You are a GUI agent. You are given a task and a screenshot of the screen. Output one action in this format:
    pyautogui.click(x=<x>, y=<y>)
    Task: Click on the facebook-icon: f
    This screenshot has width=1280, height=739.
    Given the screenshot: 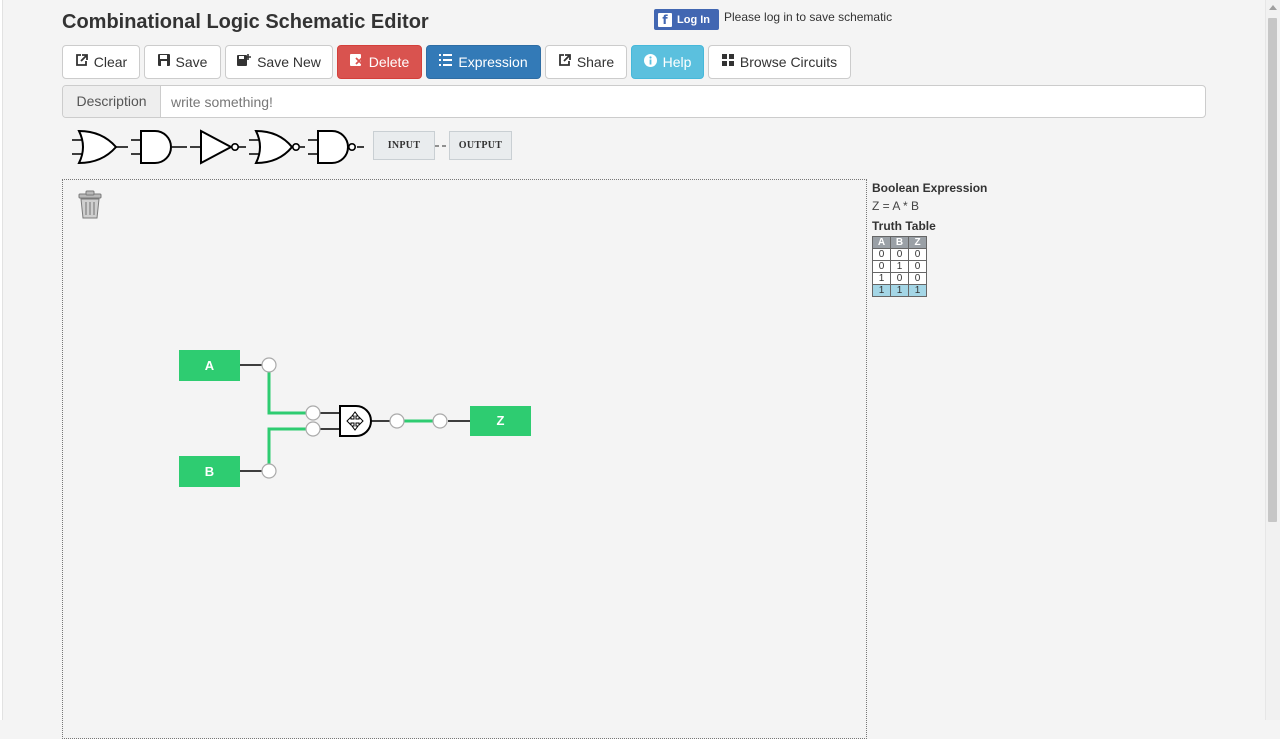 What is the action you would take?
    pyautogui.click(x=665, y=19)
    